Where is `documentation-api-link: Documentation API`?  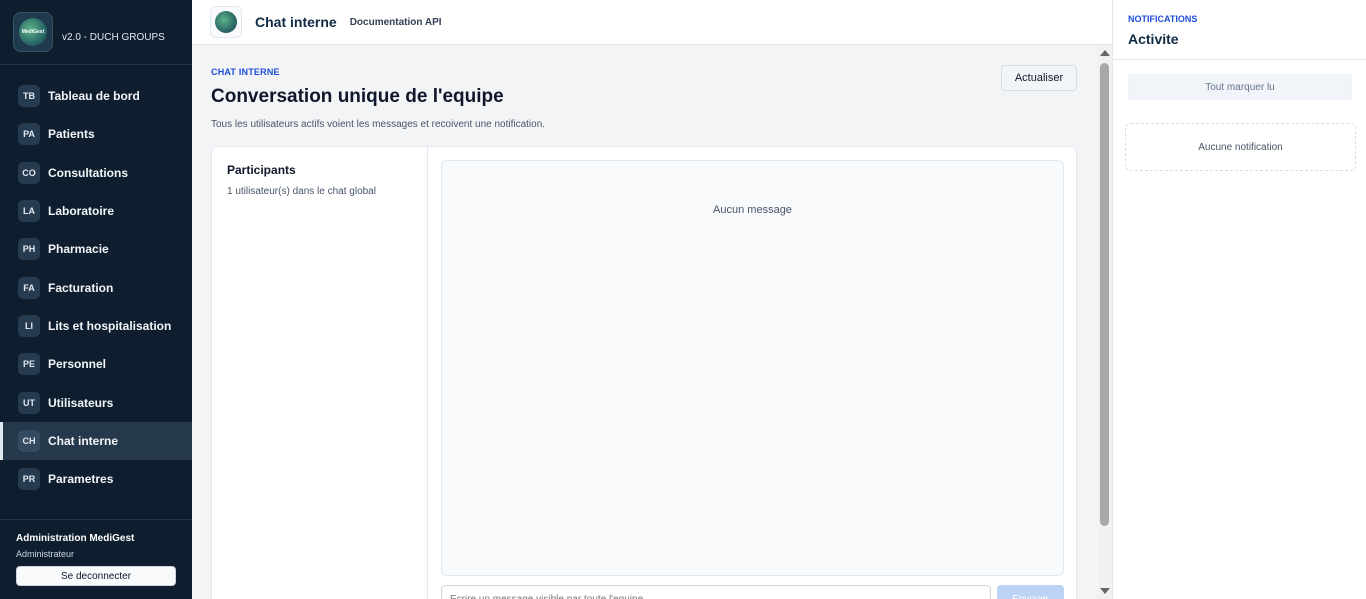 documentation-api-link: Documentation API is located at coordinates (396, 22).